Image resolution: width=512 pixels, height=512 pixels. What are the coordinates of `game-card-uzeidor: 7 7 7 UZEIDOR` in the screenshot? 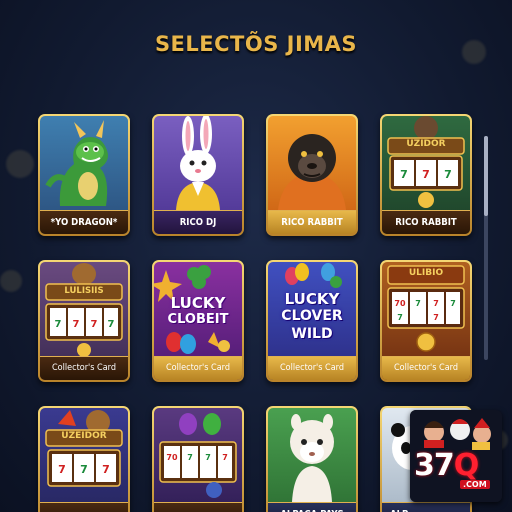 It's located at (84, 459).